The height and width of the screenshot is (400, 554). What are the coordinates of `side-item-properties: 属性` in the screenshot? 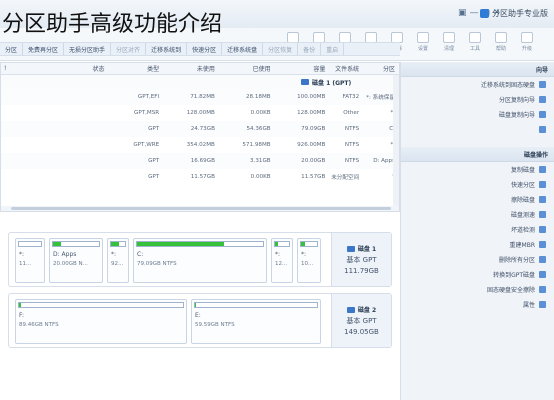 It's located at (477, 304).